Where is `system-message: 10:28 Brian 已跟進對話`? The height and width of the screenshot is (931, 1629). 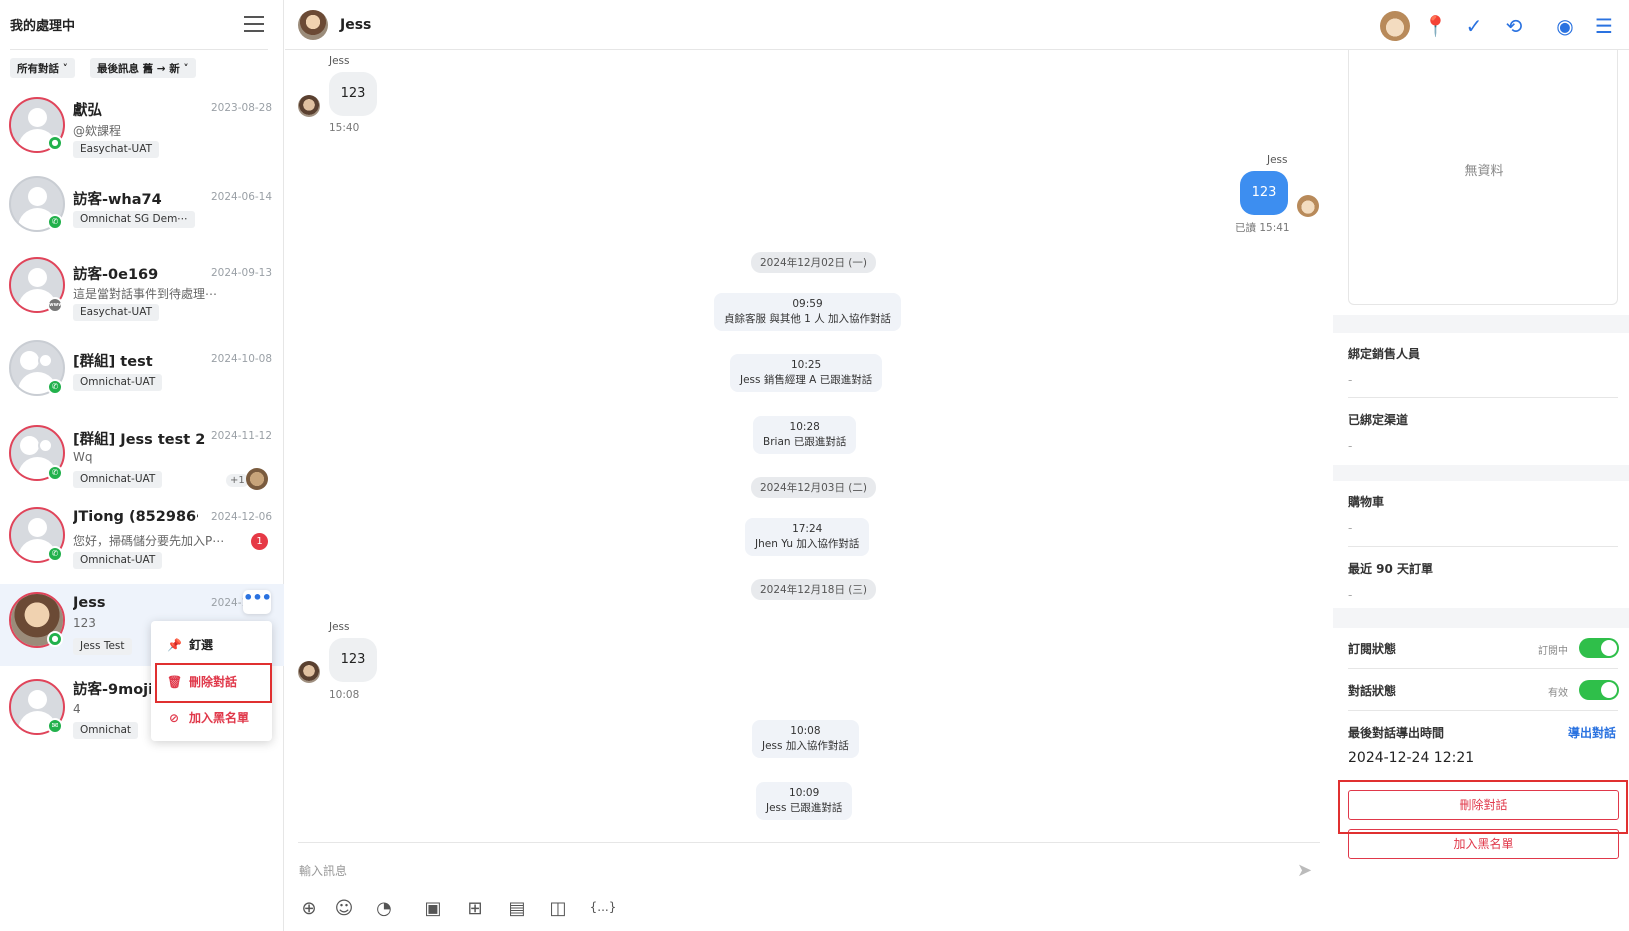 system-message: 10:28 Brian 已跟進對話 is located at coordinates (805, 435).